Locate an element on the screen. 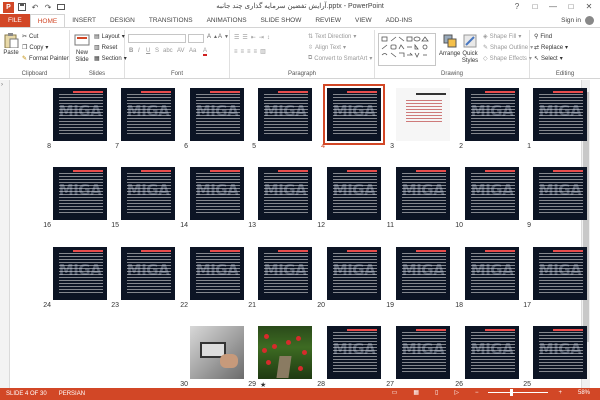 The width and height of the screenshot is (600, 400). arrange-button: Arrange is located at coordinates (449, 45).